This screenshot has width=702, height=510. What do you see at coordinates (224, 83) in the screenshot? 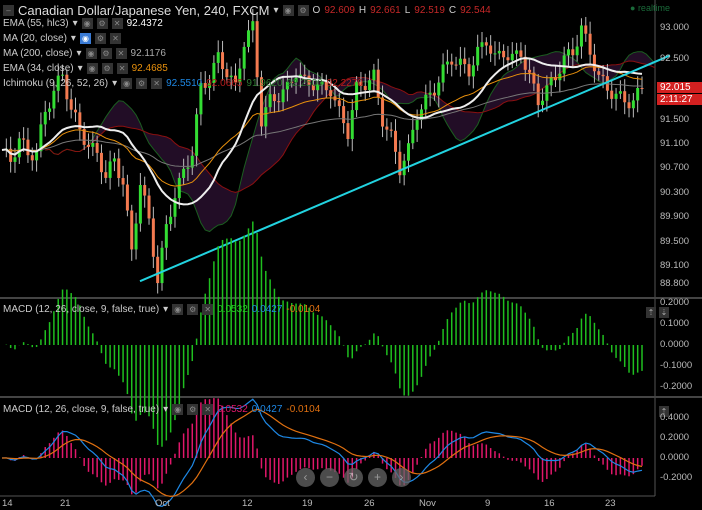
I see `ichimoku-value: 92.0665` at bounding box center [224, 83].